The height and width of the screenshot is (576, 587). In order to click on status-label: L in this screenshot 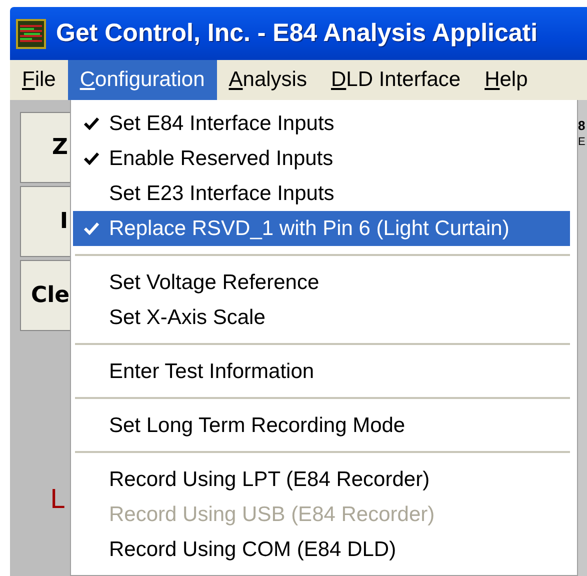, I will do `click(57, 500)`.